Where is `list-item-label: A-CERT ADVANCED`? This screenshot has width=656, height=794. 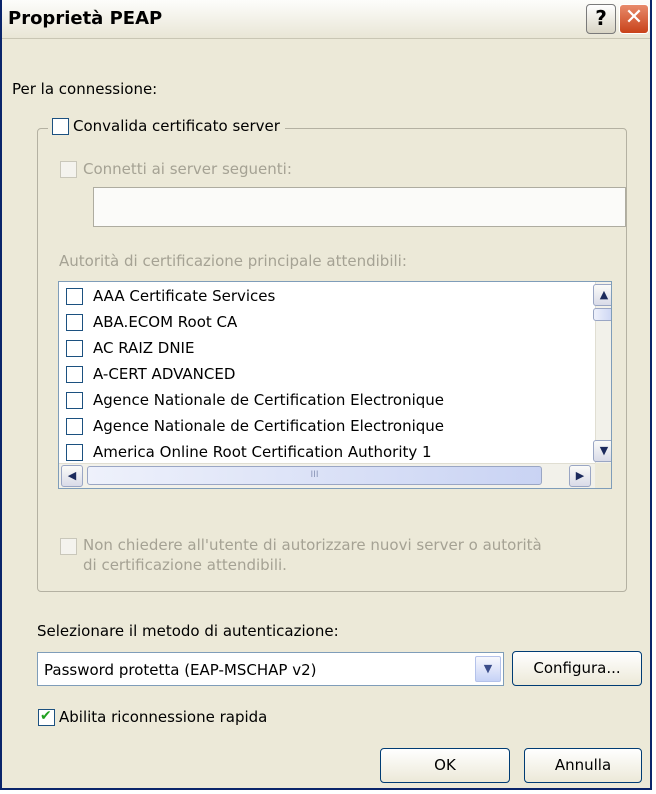
list-item-label: A-CERT ADVANCED is located at coordinates (164, 374).